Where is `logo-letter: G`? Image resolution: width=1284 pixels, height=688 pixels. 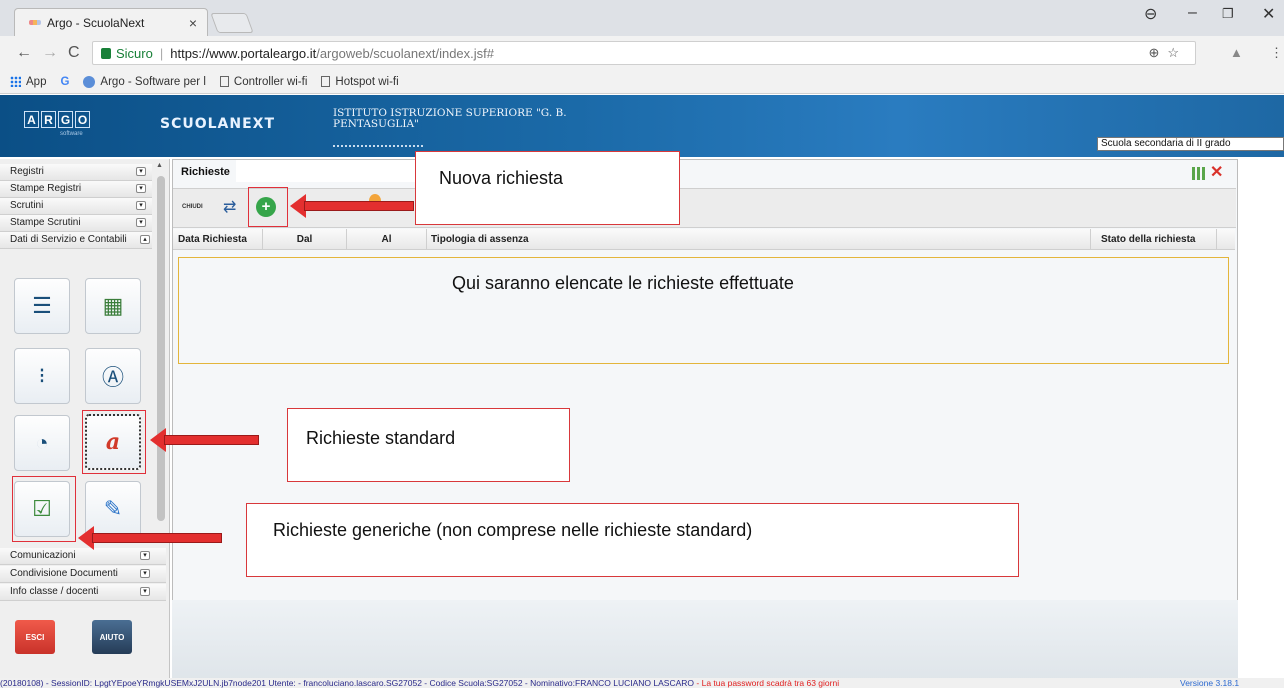 logo-letter: G is located at coordinates (65, 119).